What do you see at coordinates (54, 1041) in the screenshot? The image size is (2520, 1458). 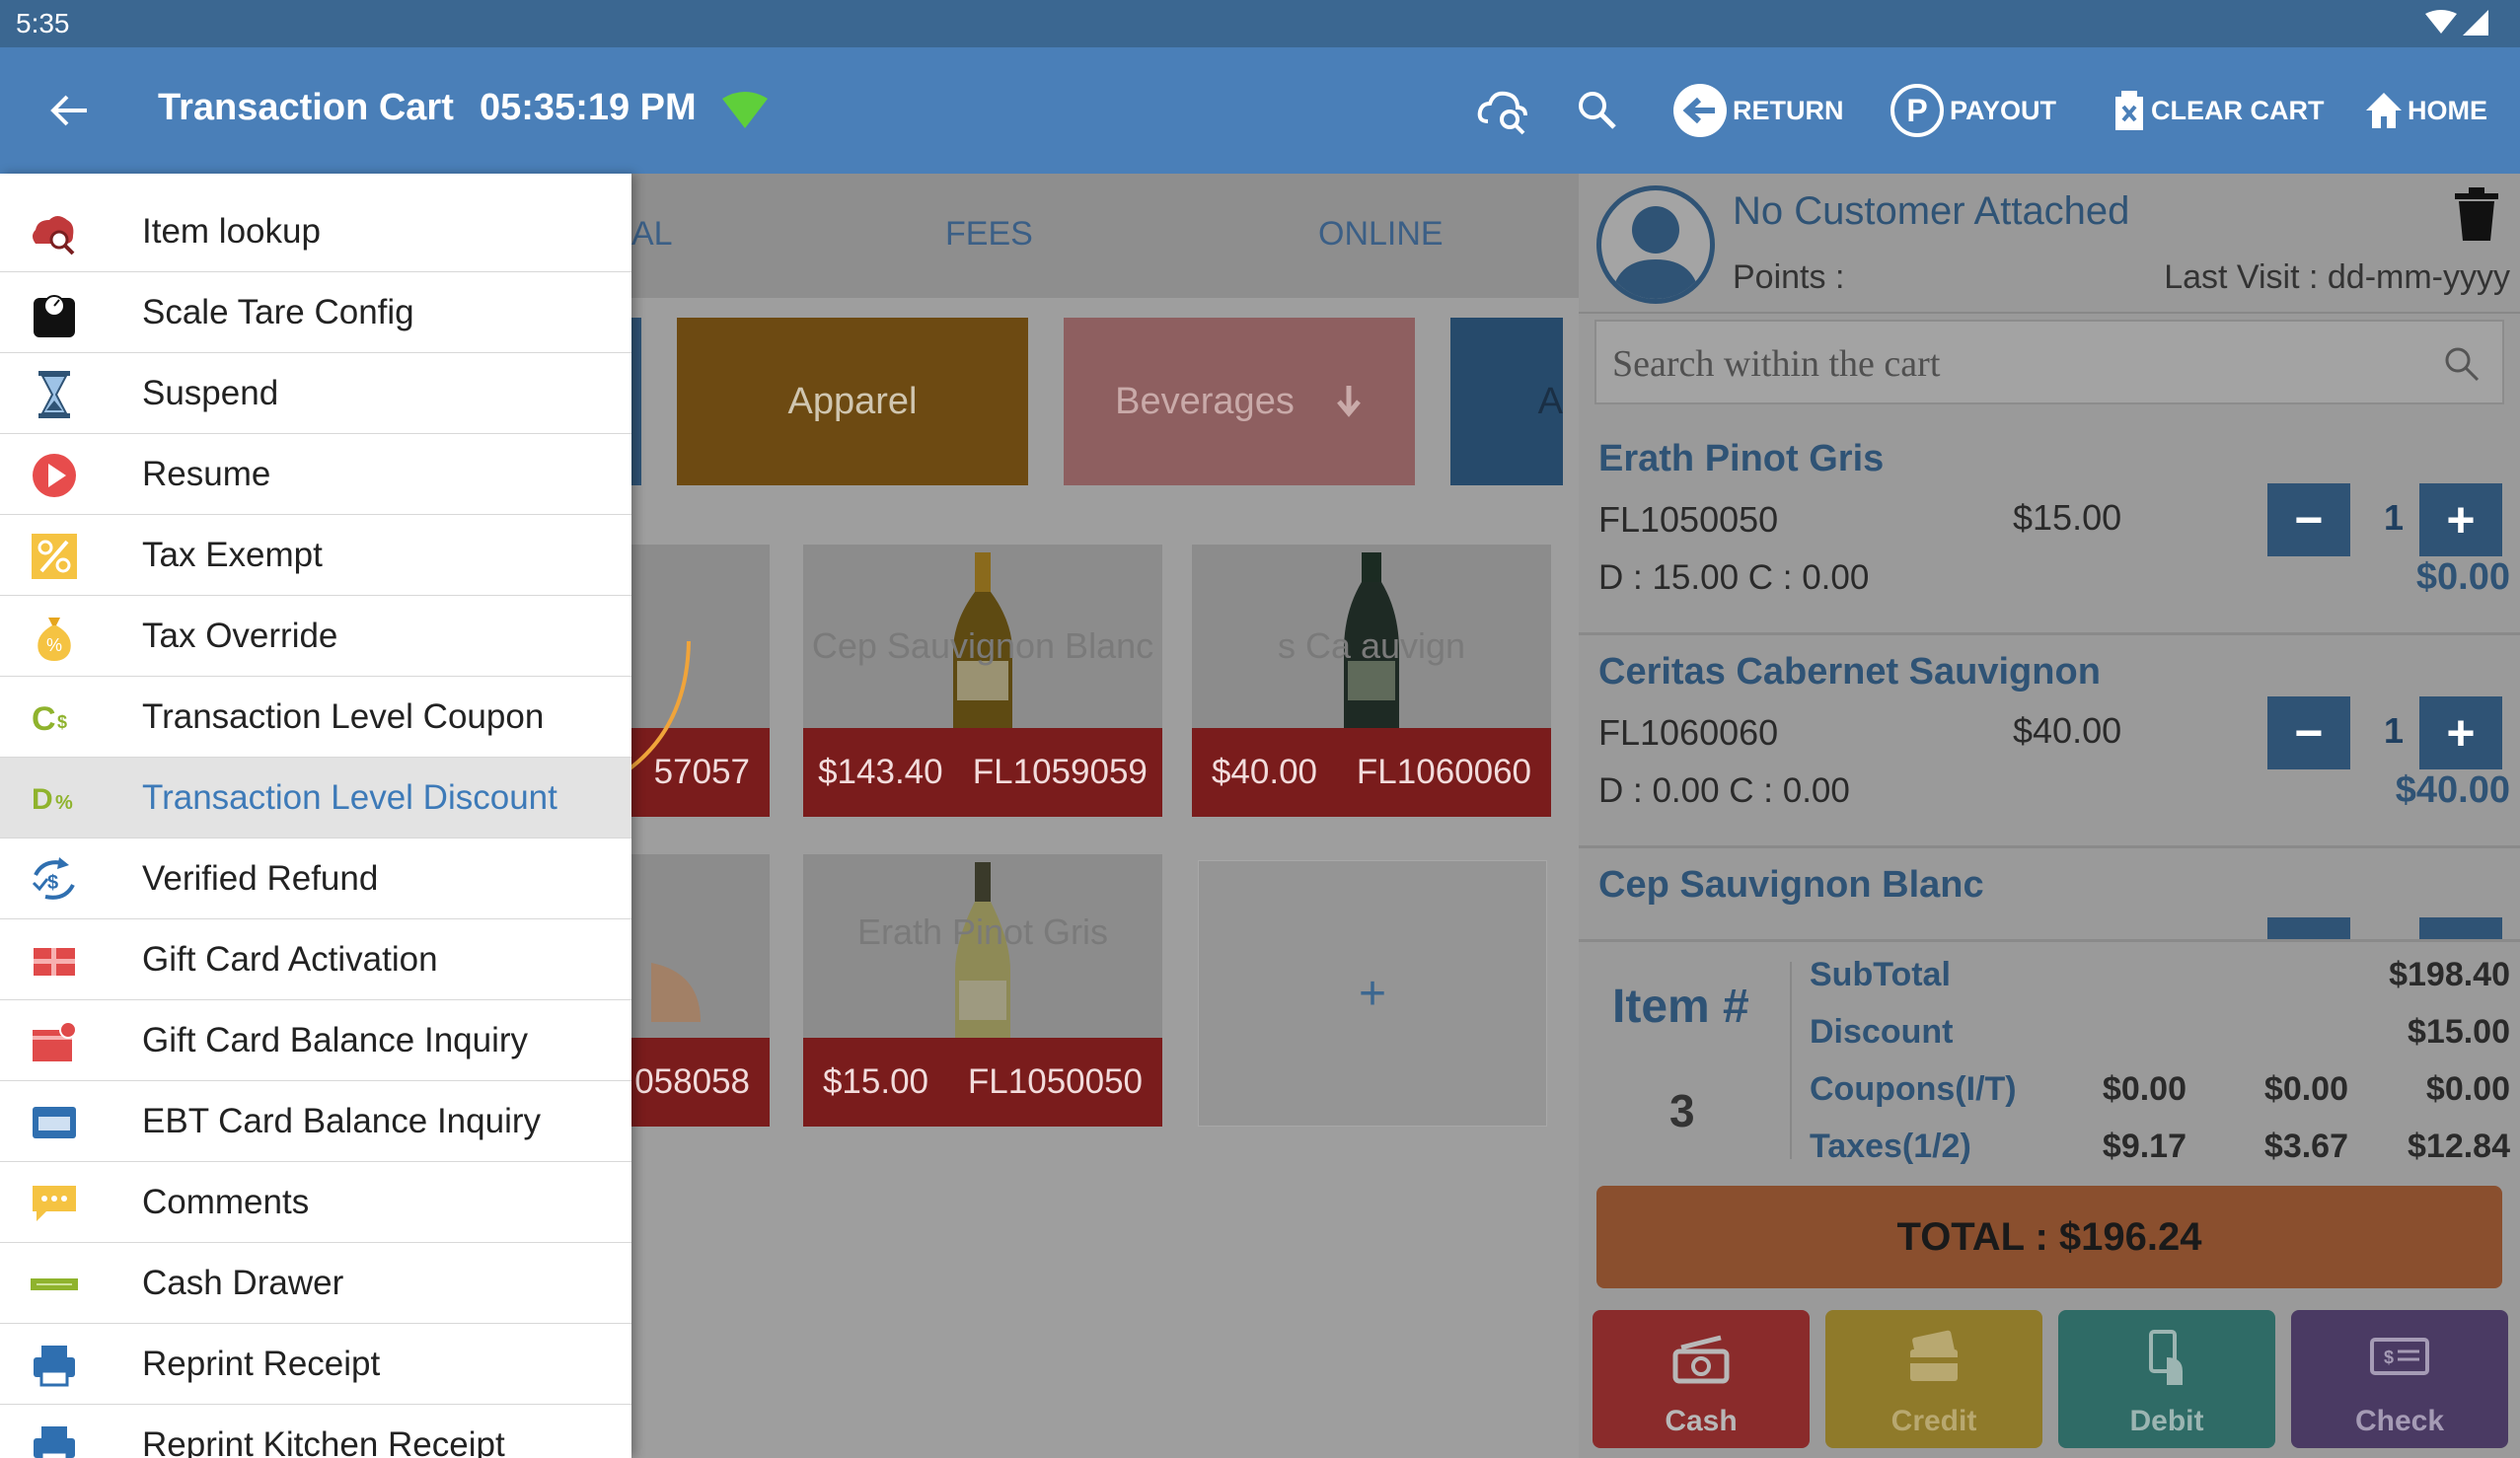 I see `gift-balance-icon` at bounding box center [54, 1041].